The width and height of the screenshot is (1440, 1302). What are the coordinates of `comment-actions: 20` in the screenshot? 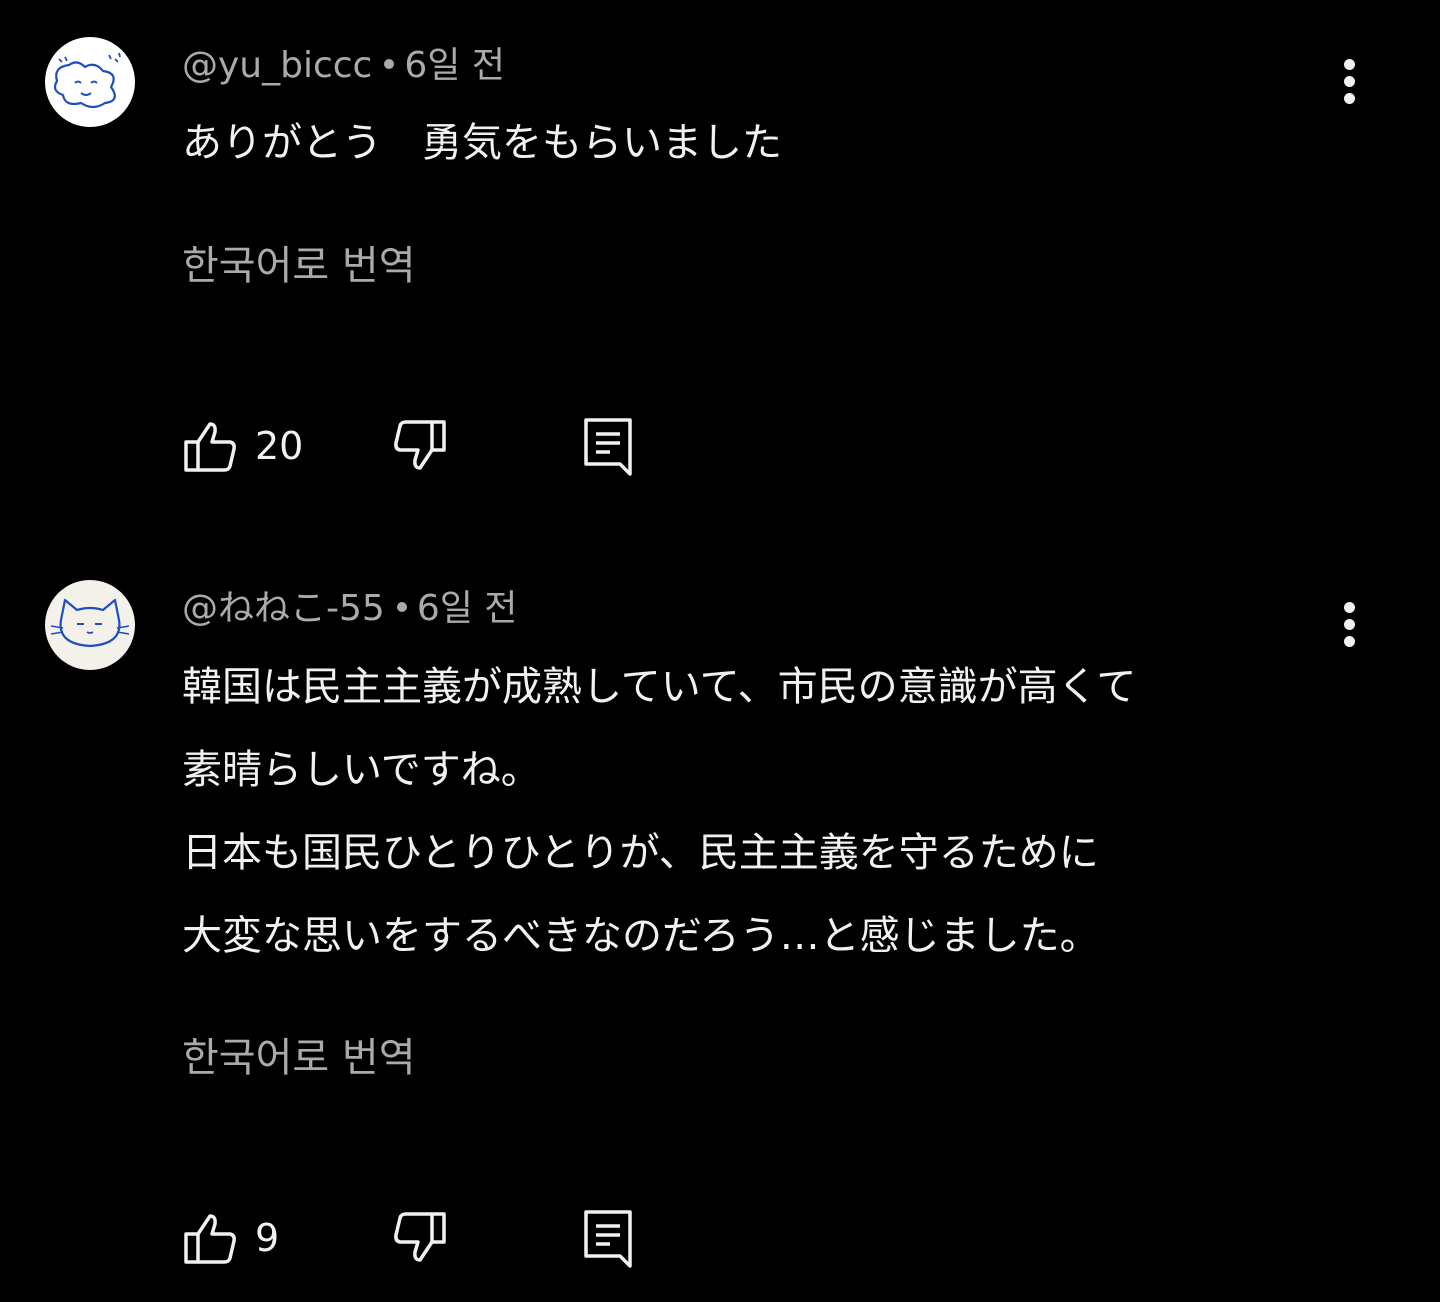 It's located at (720, 446).